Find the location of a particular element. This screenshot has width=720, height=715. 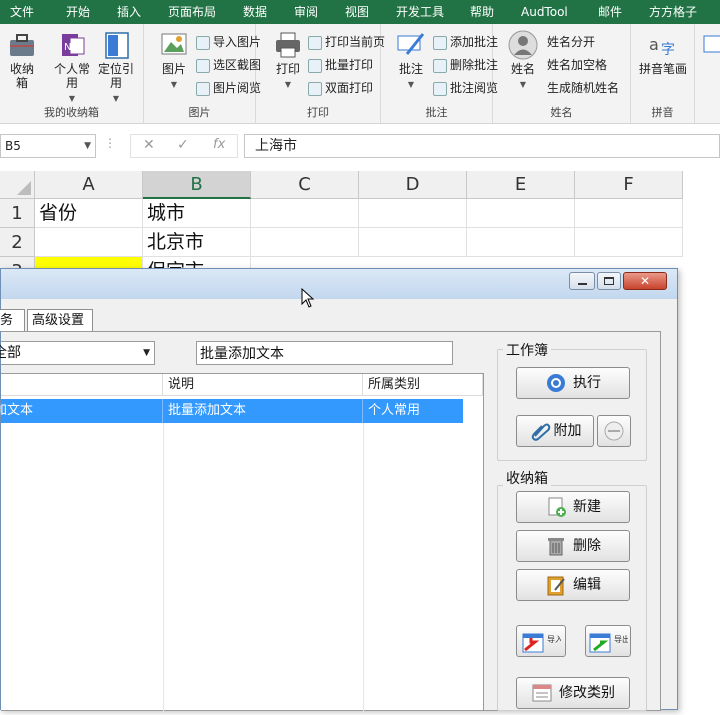

execute-button: 执行 is located at coordinates (573, 383).